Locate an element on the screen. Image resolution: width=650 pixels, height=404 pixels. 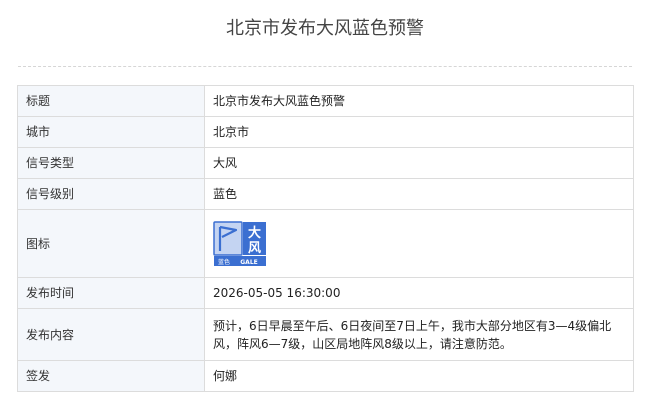
table-row: 城市 北京市 is located at coordinates (325, 132).